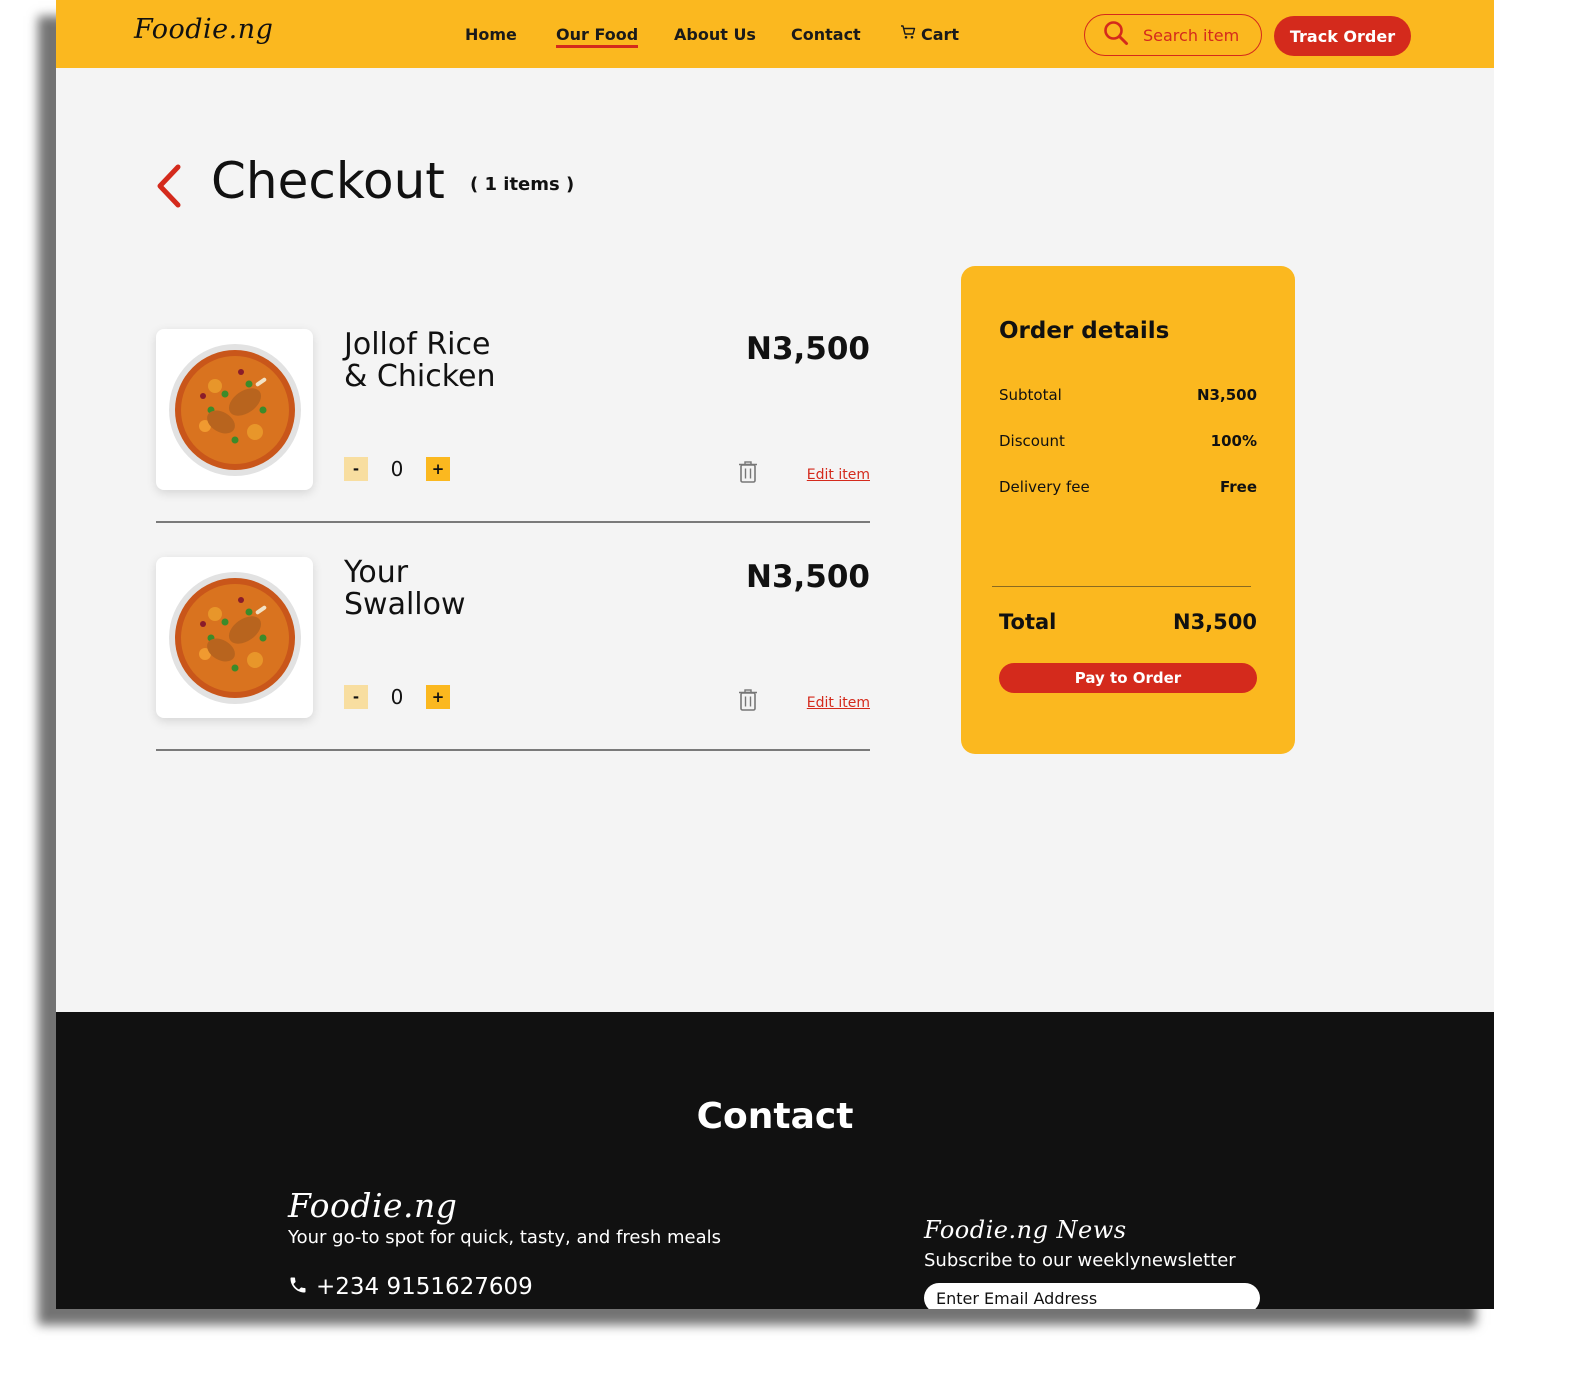  I want to click on nav-about-us: About Us, so click(715, 34).